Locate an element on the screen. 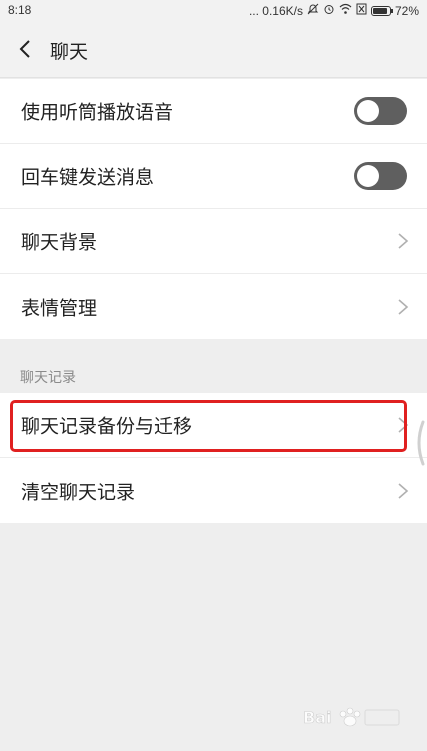 The height and width of the screenshot is (751, 427). svg-text: Bai is located at coordinates (317, 717).